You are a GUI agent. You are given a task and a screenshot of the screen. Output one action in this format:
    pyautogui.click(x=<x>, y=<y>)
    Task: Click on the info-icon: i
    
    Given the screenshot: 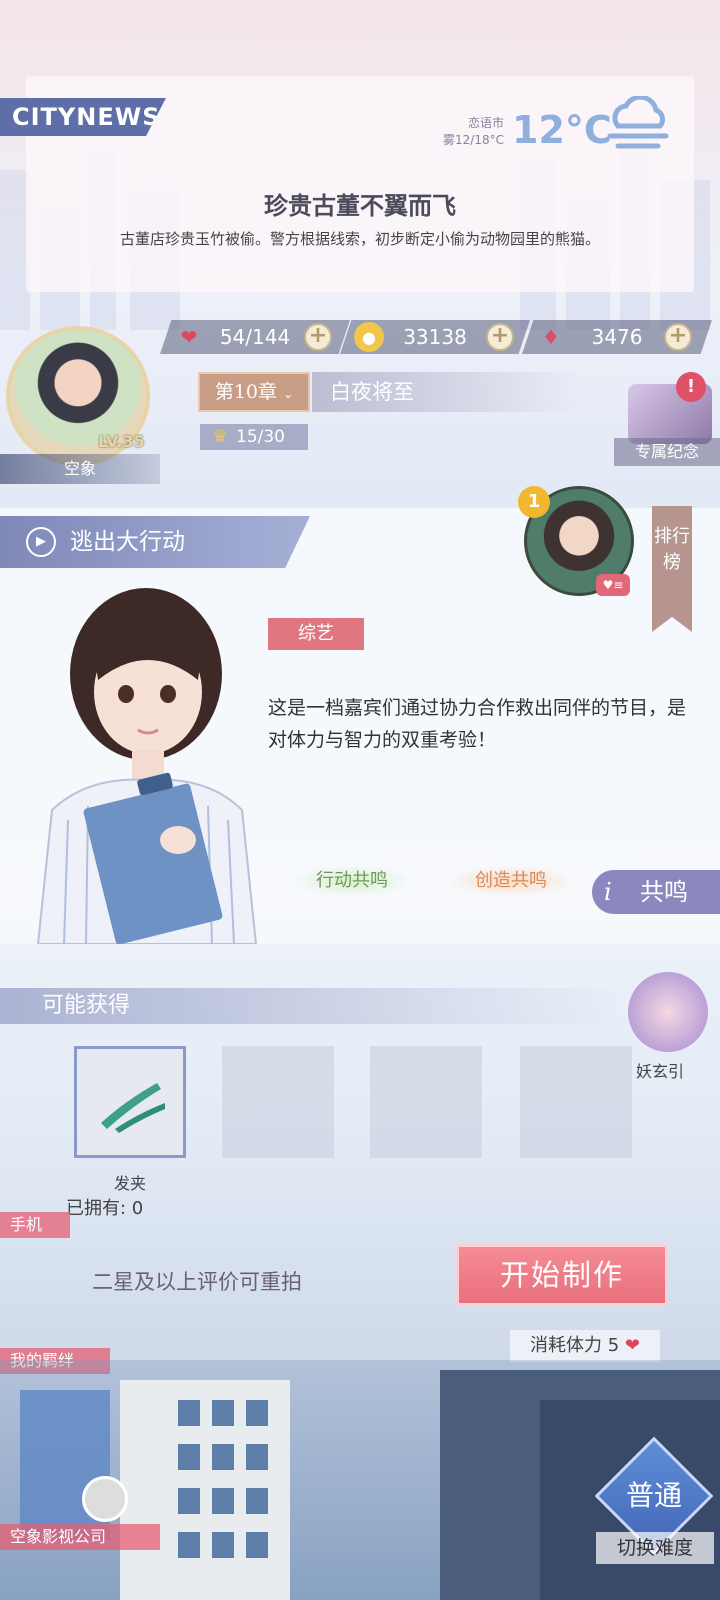 What is the action you would take?
    pyautogui.click(x=608, y=892)
    